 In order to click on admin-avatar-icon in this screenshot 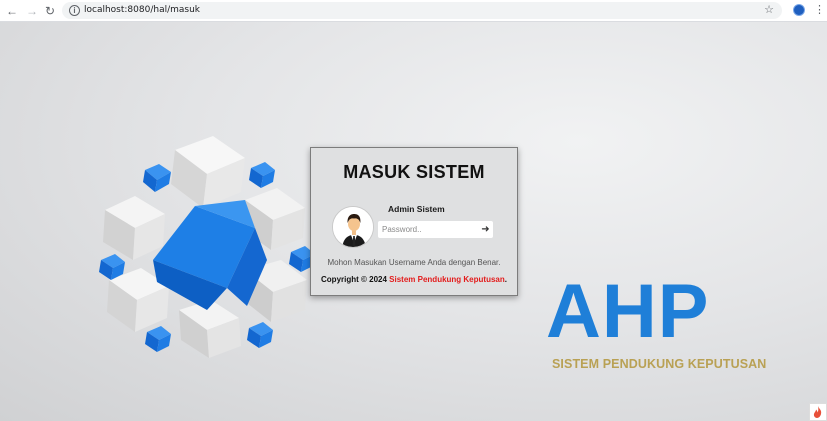, I will do `click(353, 227)`.